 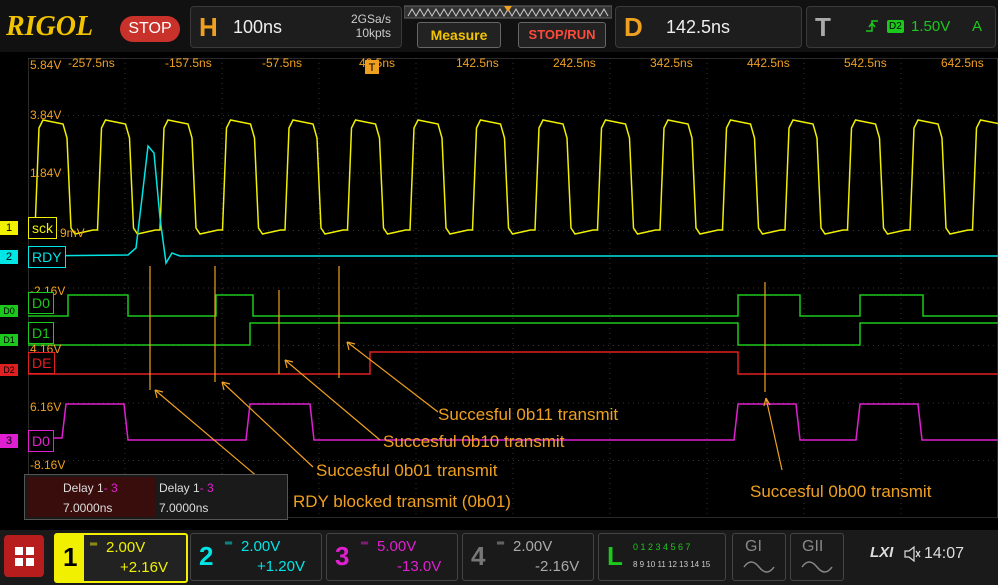 I want to click on ch3-offset: -13.0V, so click(x=419, y=566).